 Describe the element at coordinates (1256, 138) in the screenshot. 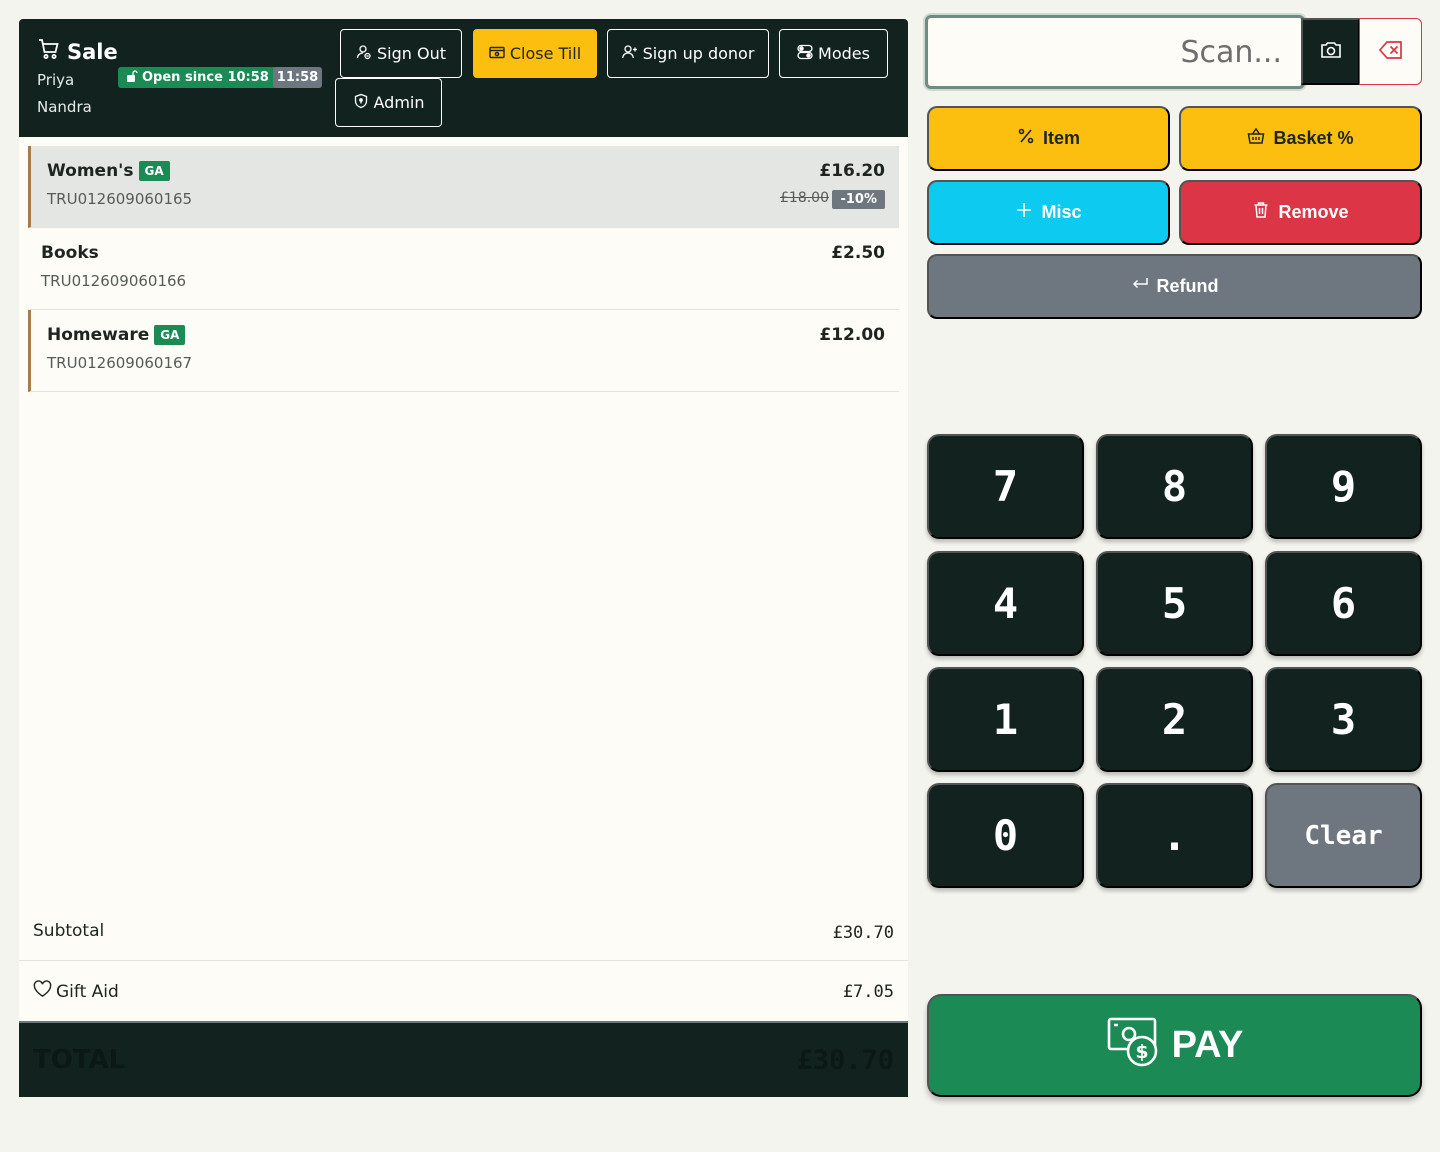

I see `basket-icon` at that location.